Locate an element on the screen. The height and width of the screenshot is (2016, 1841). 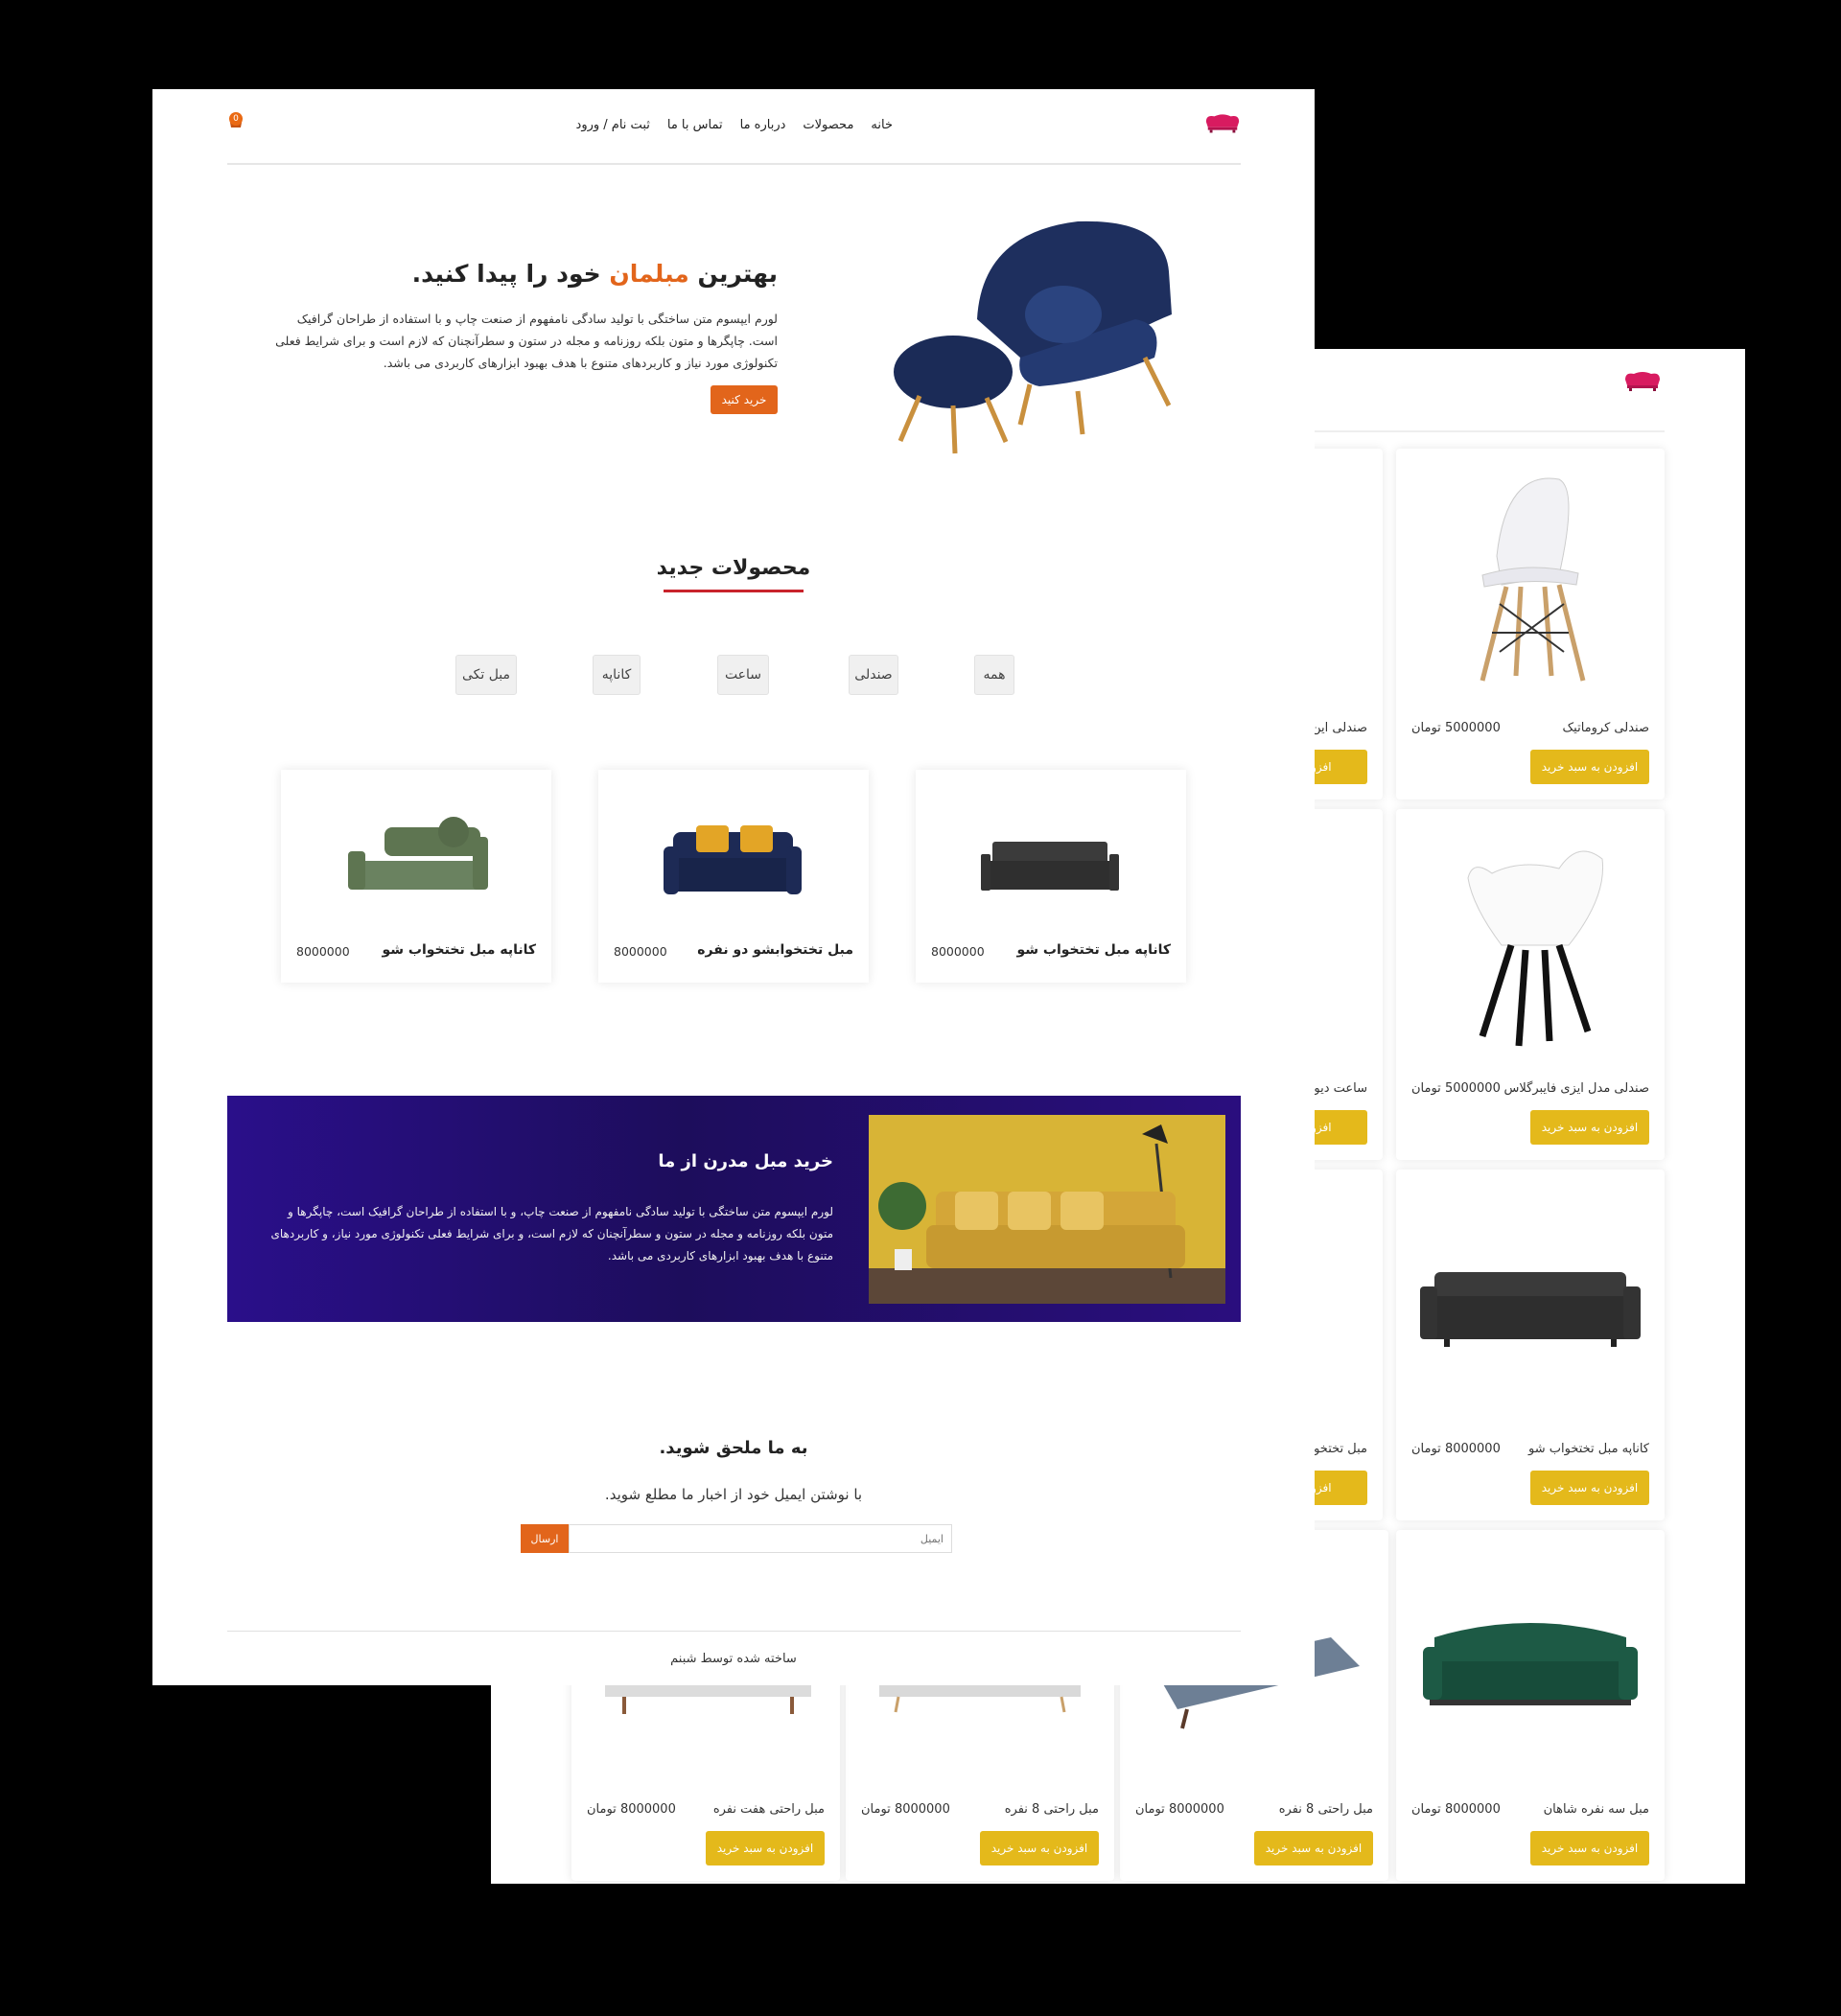
product-name: مبل راحتی هفت نفره is located at coordinates (768, 1809).